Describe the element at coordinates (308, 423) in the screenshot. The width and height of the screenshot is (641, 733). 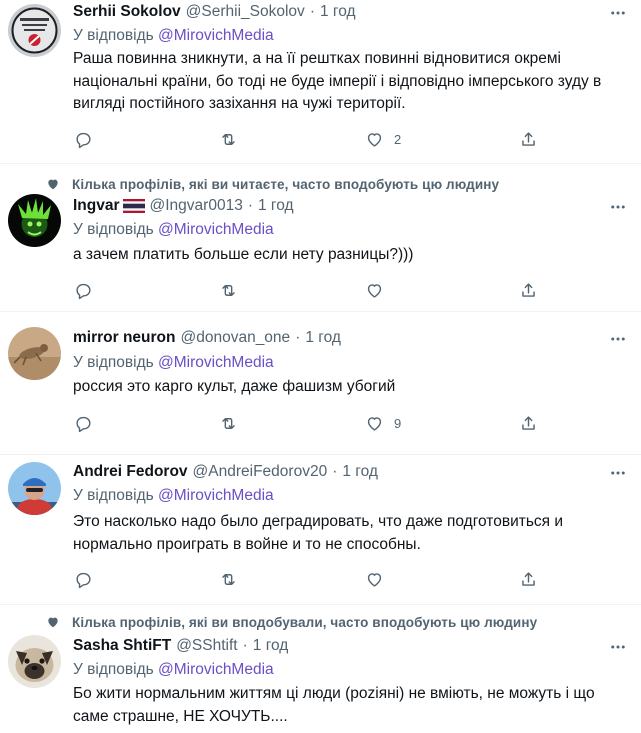
I see `tweet-actions: 9` at that location.